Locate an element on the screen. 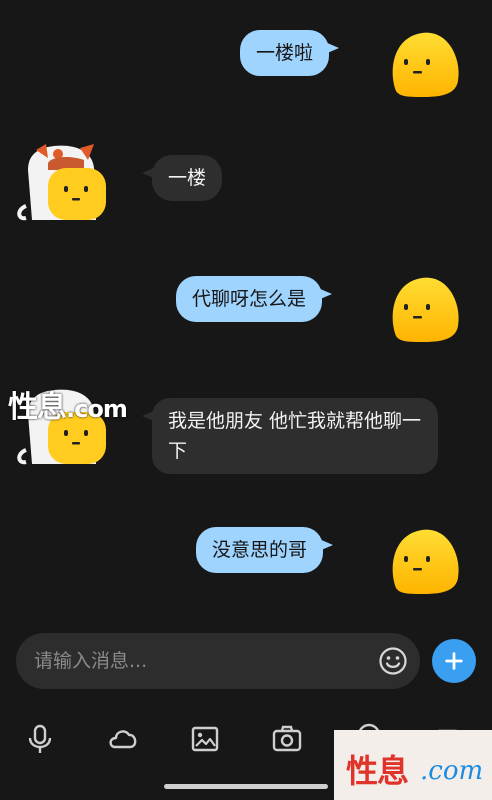 This screenshot has height=800, width=492. watermark-main: 性息 is located at coordinates (37, 407).